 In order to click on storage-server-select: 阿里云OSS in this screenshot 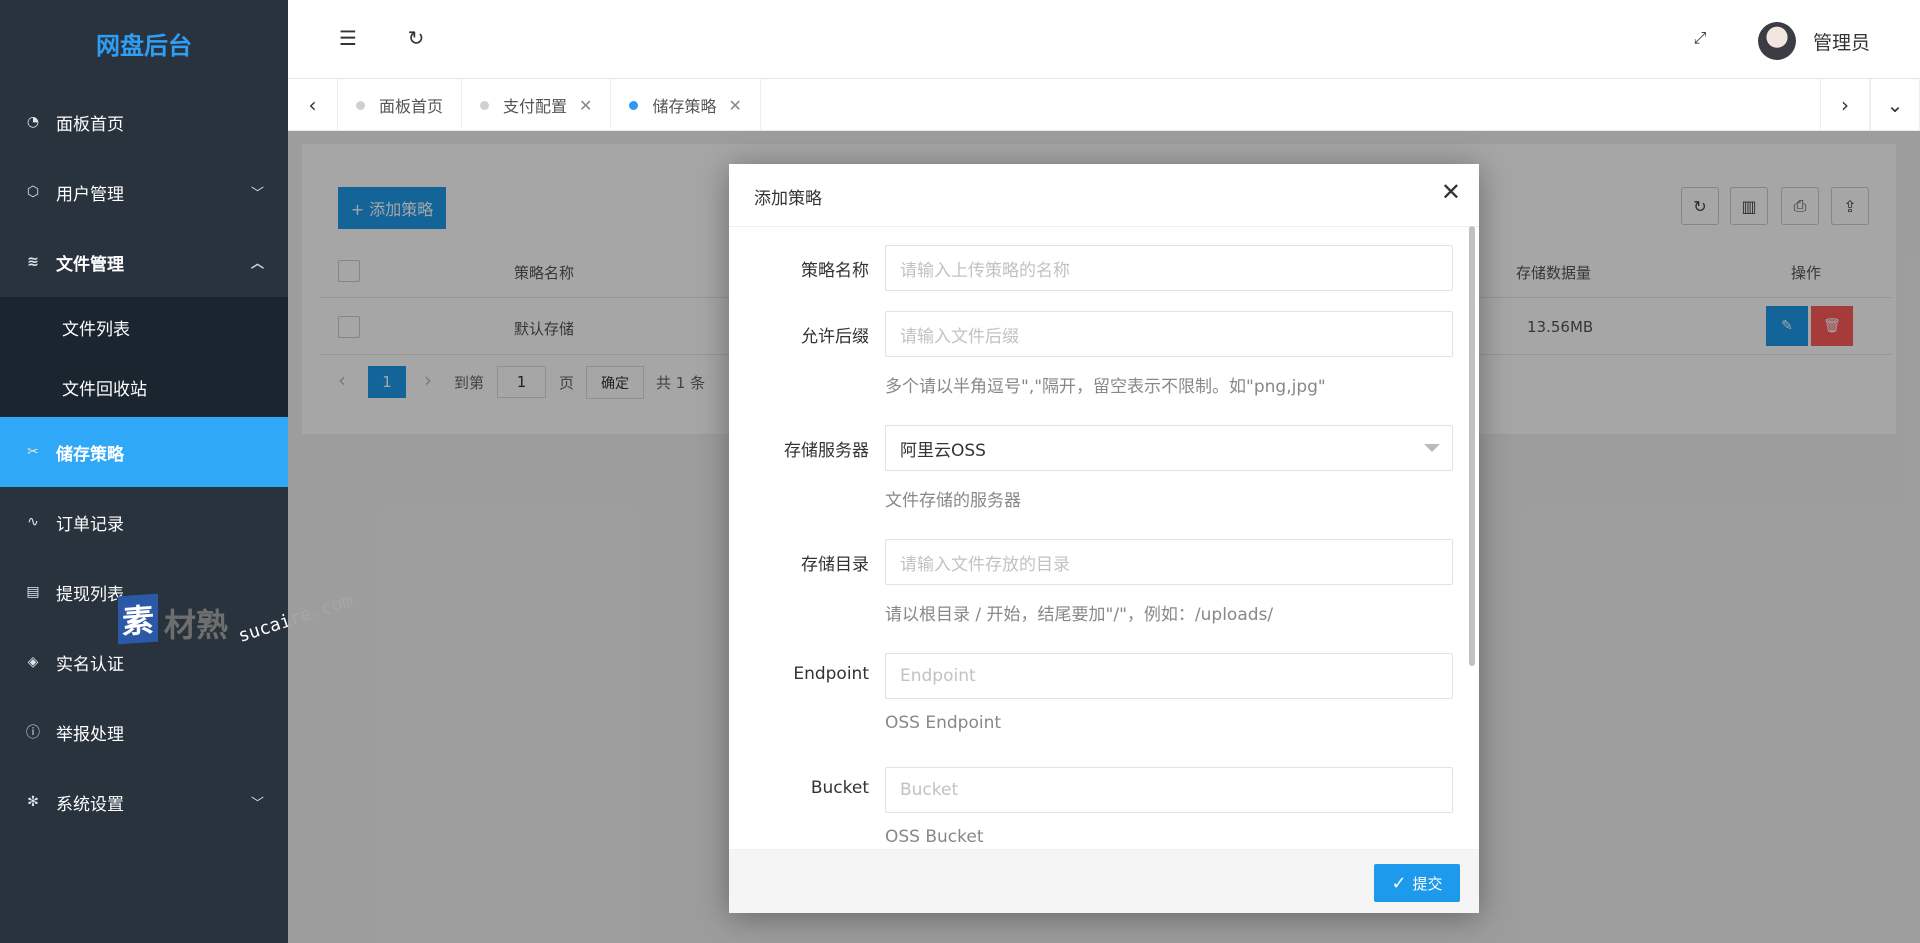, I will do `click(1169, 448)`.